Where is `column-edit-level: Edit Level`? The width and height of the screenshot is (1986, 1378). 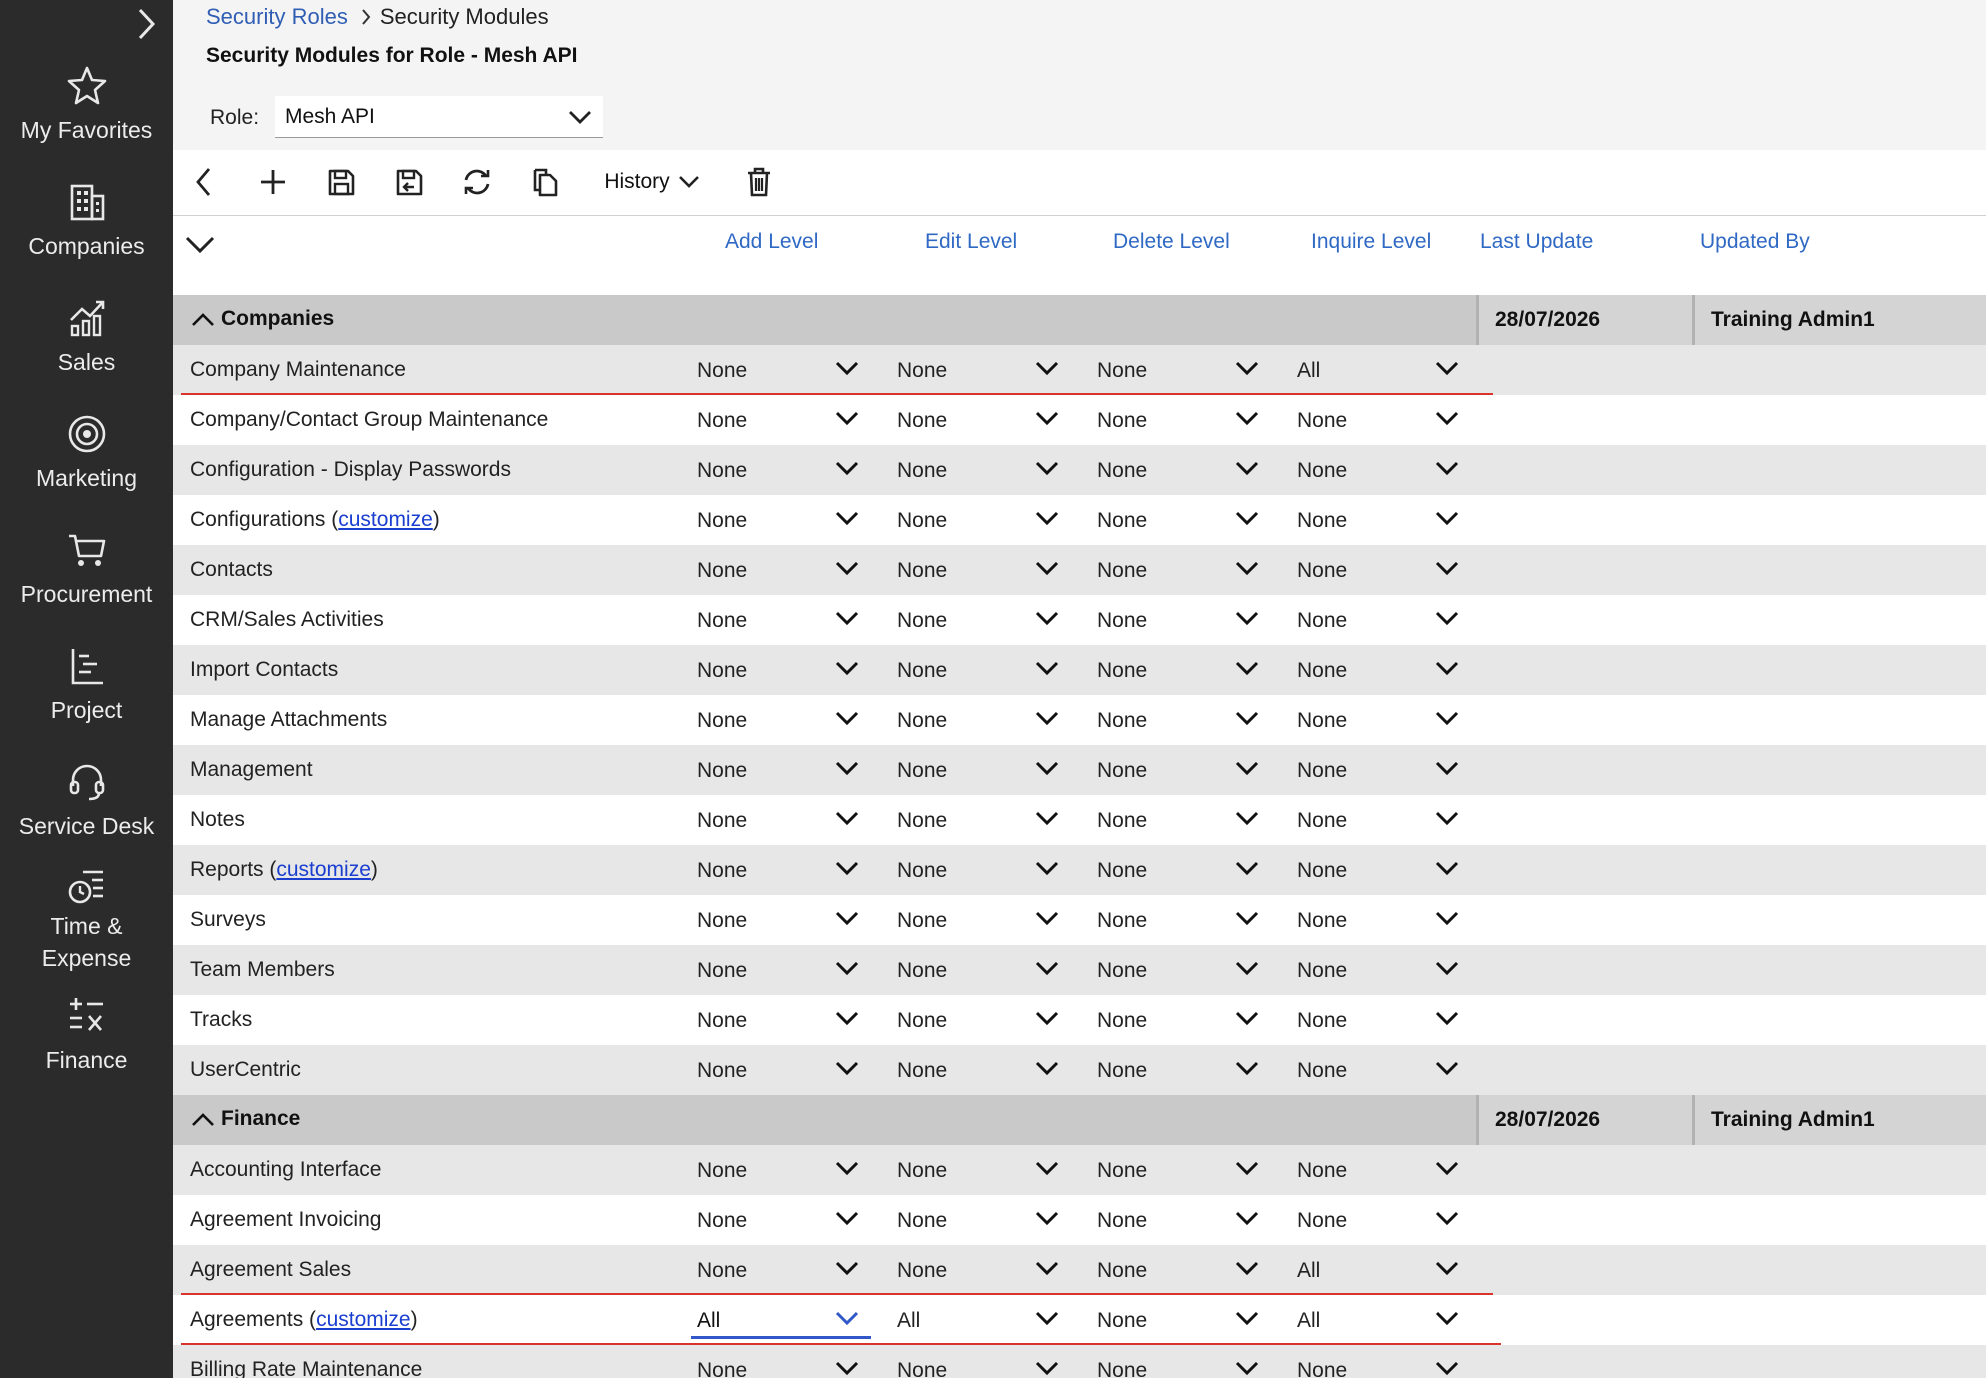
column-edit-level: Edit Level is located at coordinates (971, 242).